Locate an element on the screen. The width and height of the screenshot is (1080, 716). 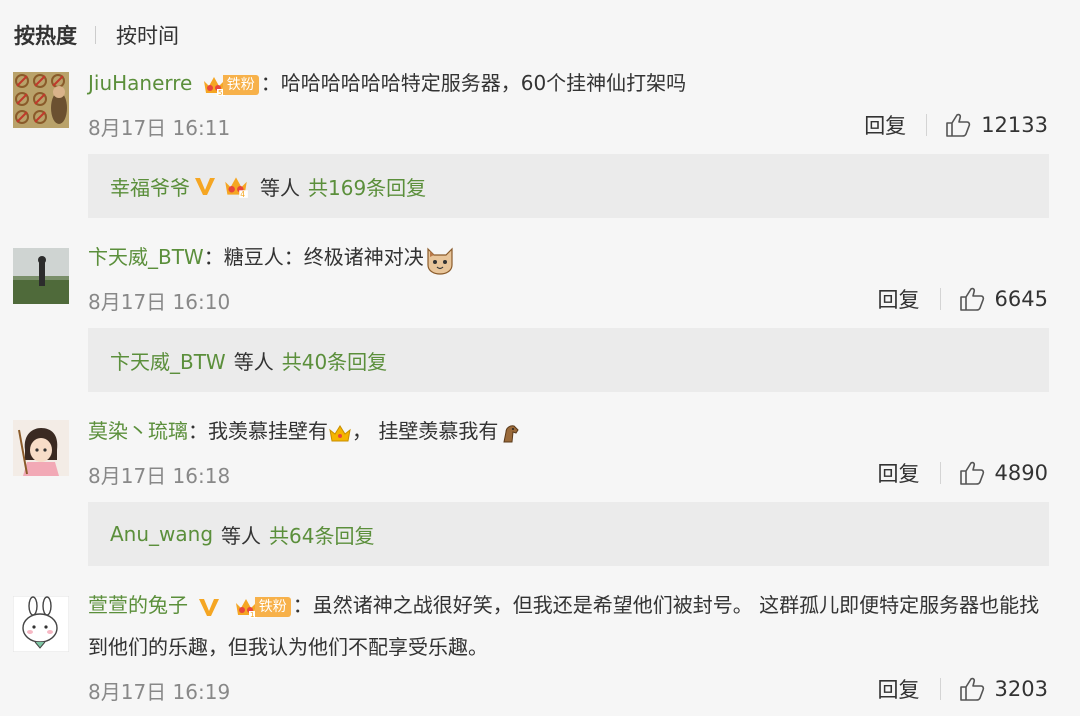
comment-text-line: 卞天威_BTW：糖豆人：终极诸神对决 is located at coordinates (569, 257).